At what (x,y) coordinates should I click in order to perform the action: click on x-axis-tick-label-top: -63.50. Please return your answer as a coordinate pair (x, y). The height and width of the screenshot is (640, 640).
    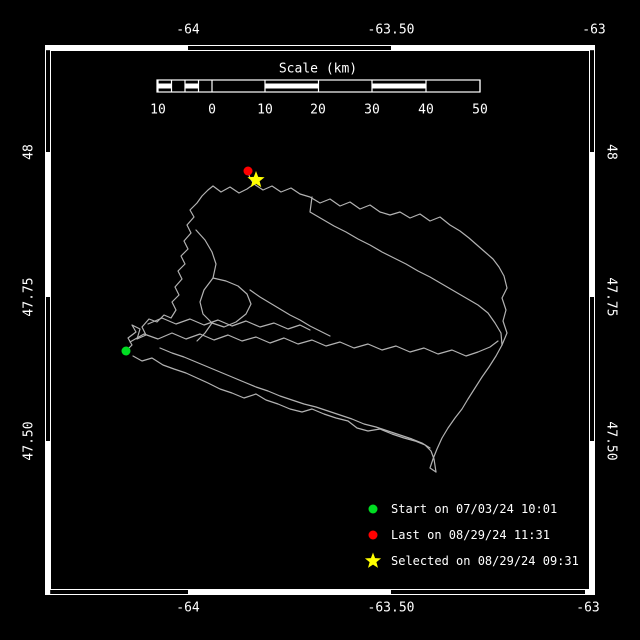
    Looking at the image, I should click on (391, 30).